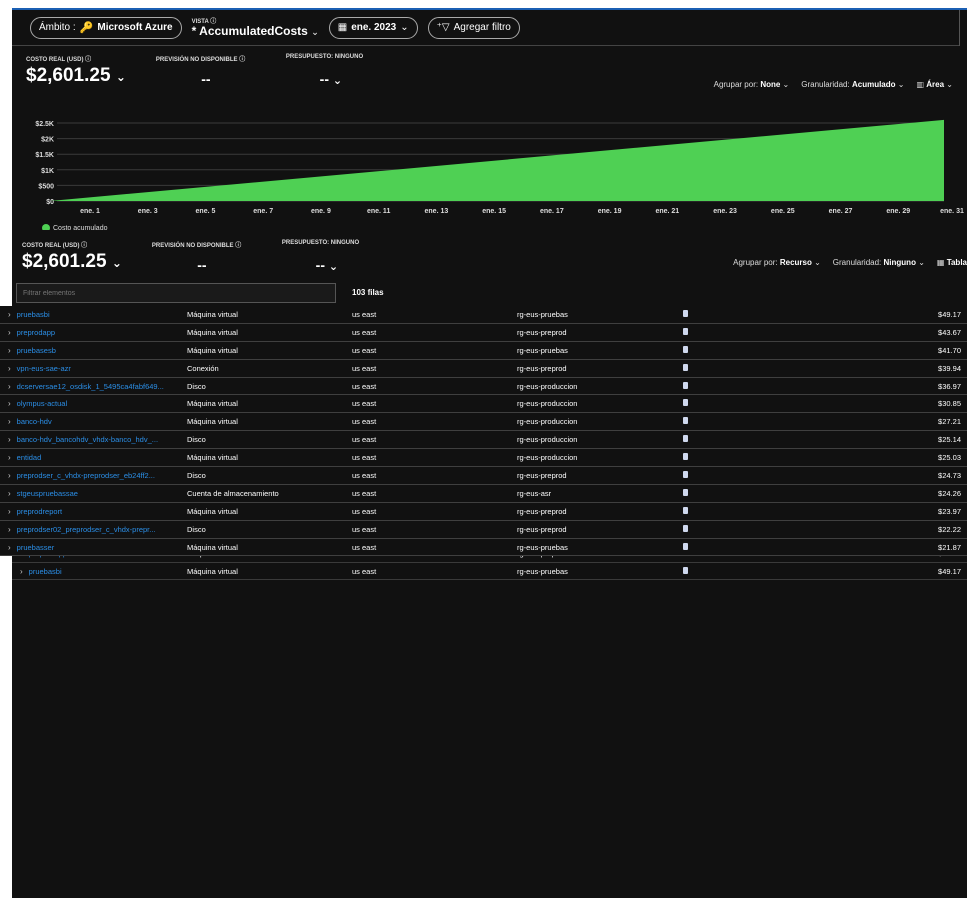  Describe the element at coordinates (106, 27) in the screenshot. I see `scope-button: Ámbito : 🔑 Microsoft Azure` at that location.